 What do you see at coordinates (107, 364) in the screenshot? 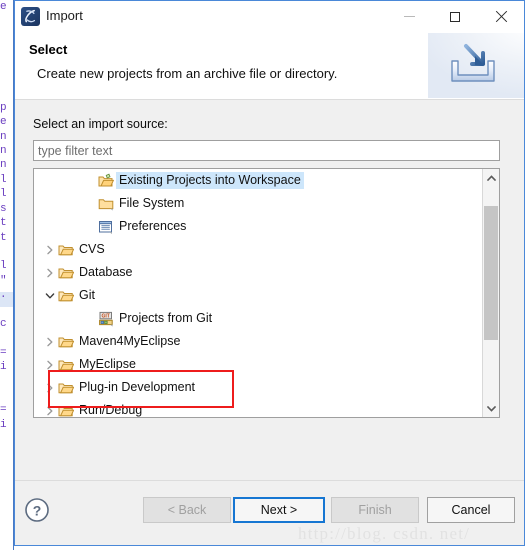
I see `tree-item-label: MyEclipse` at bounding box center [107, 364].